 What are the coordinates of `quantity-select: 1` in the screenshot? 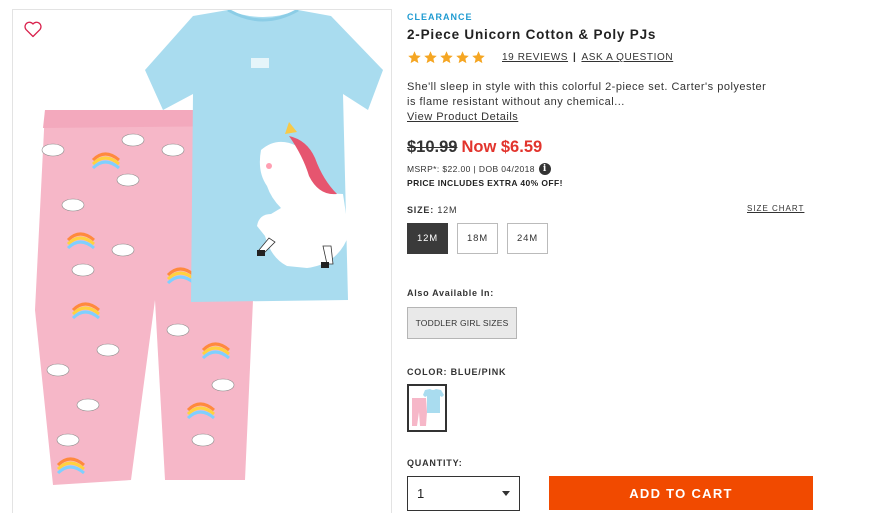 It's located at (463, 493).